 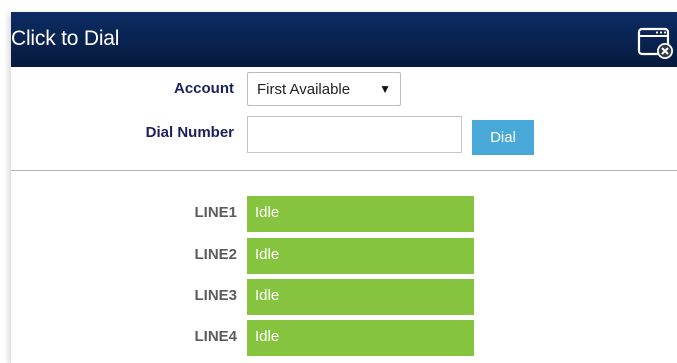 What do you see at coordinates (360, 338) in the screenshot?
I see `line4-status: Idle` at bounding box center [360, 338].